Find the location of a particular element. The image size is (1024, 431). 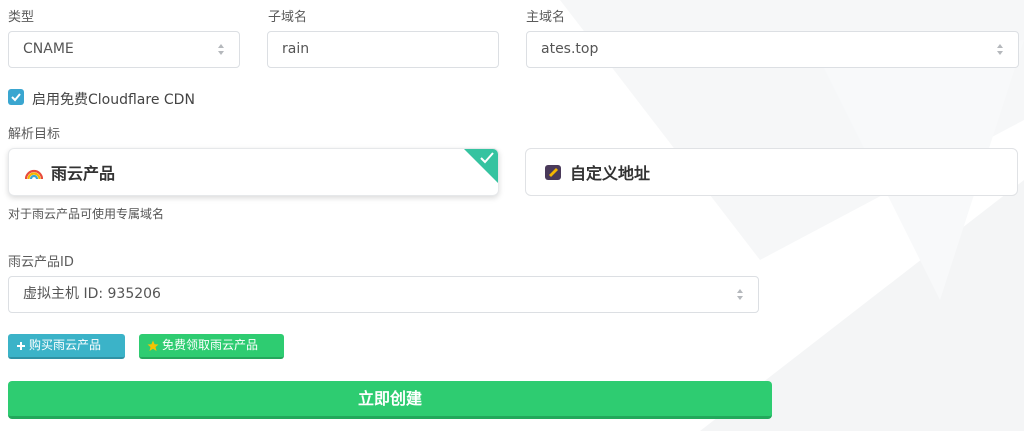

cdn-checkbox is located at coordinates (16, 97).